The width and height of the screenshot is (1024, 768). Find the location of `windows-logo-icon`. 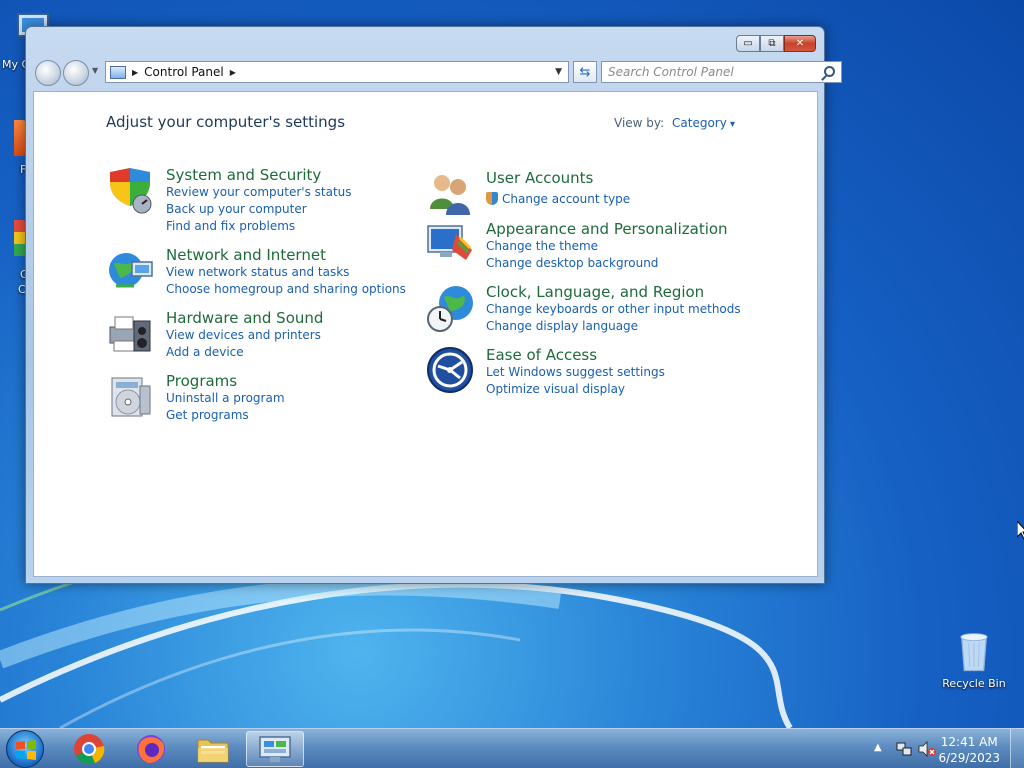

windows-logo-icon is located at coordinates (26, 750).